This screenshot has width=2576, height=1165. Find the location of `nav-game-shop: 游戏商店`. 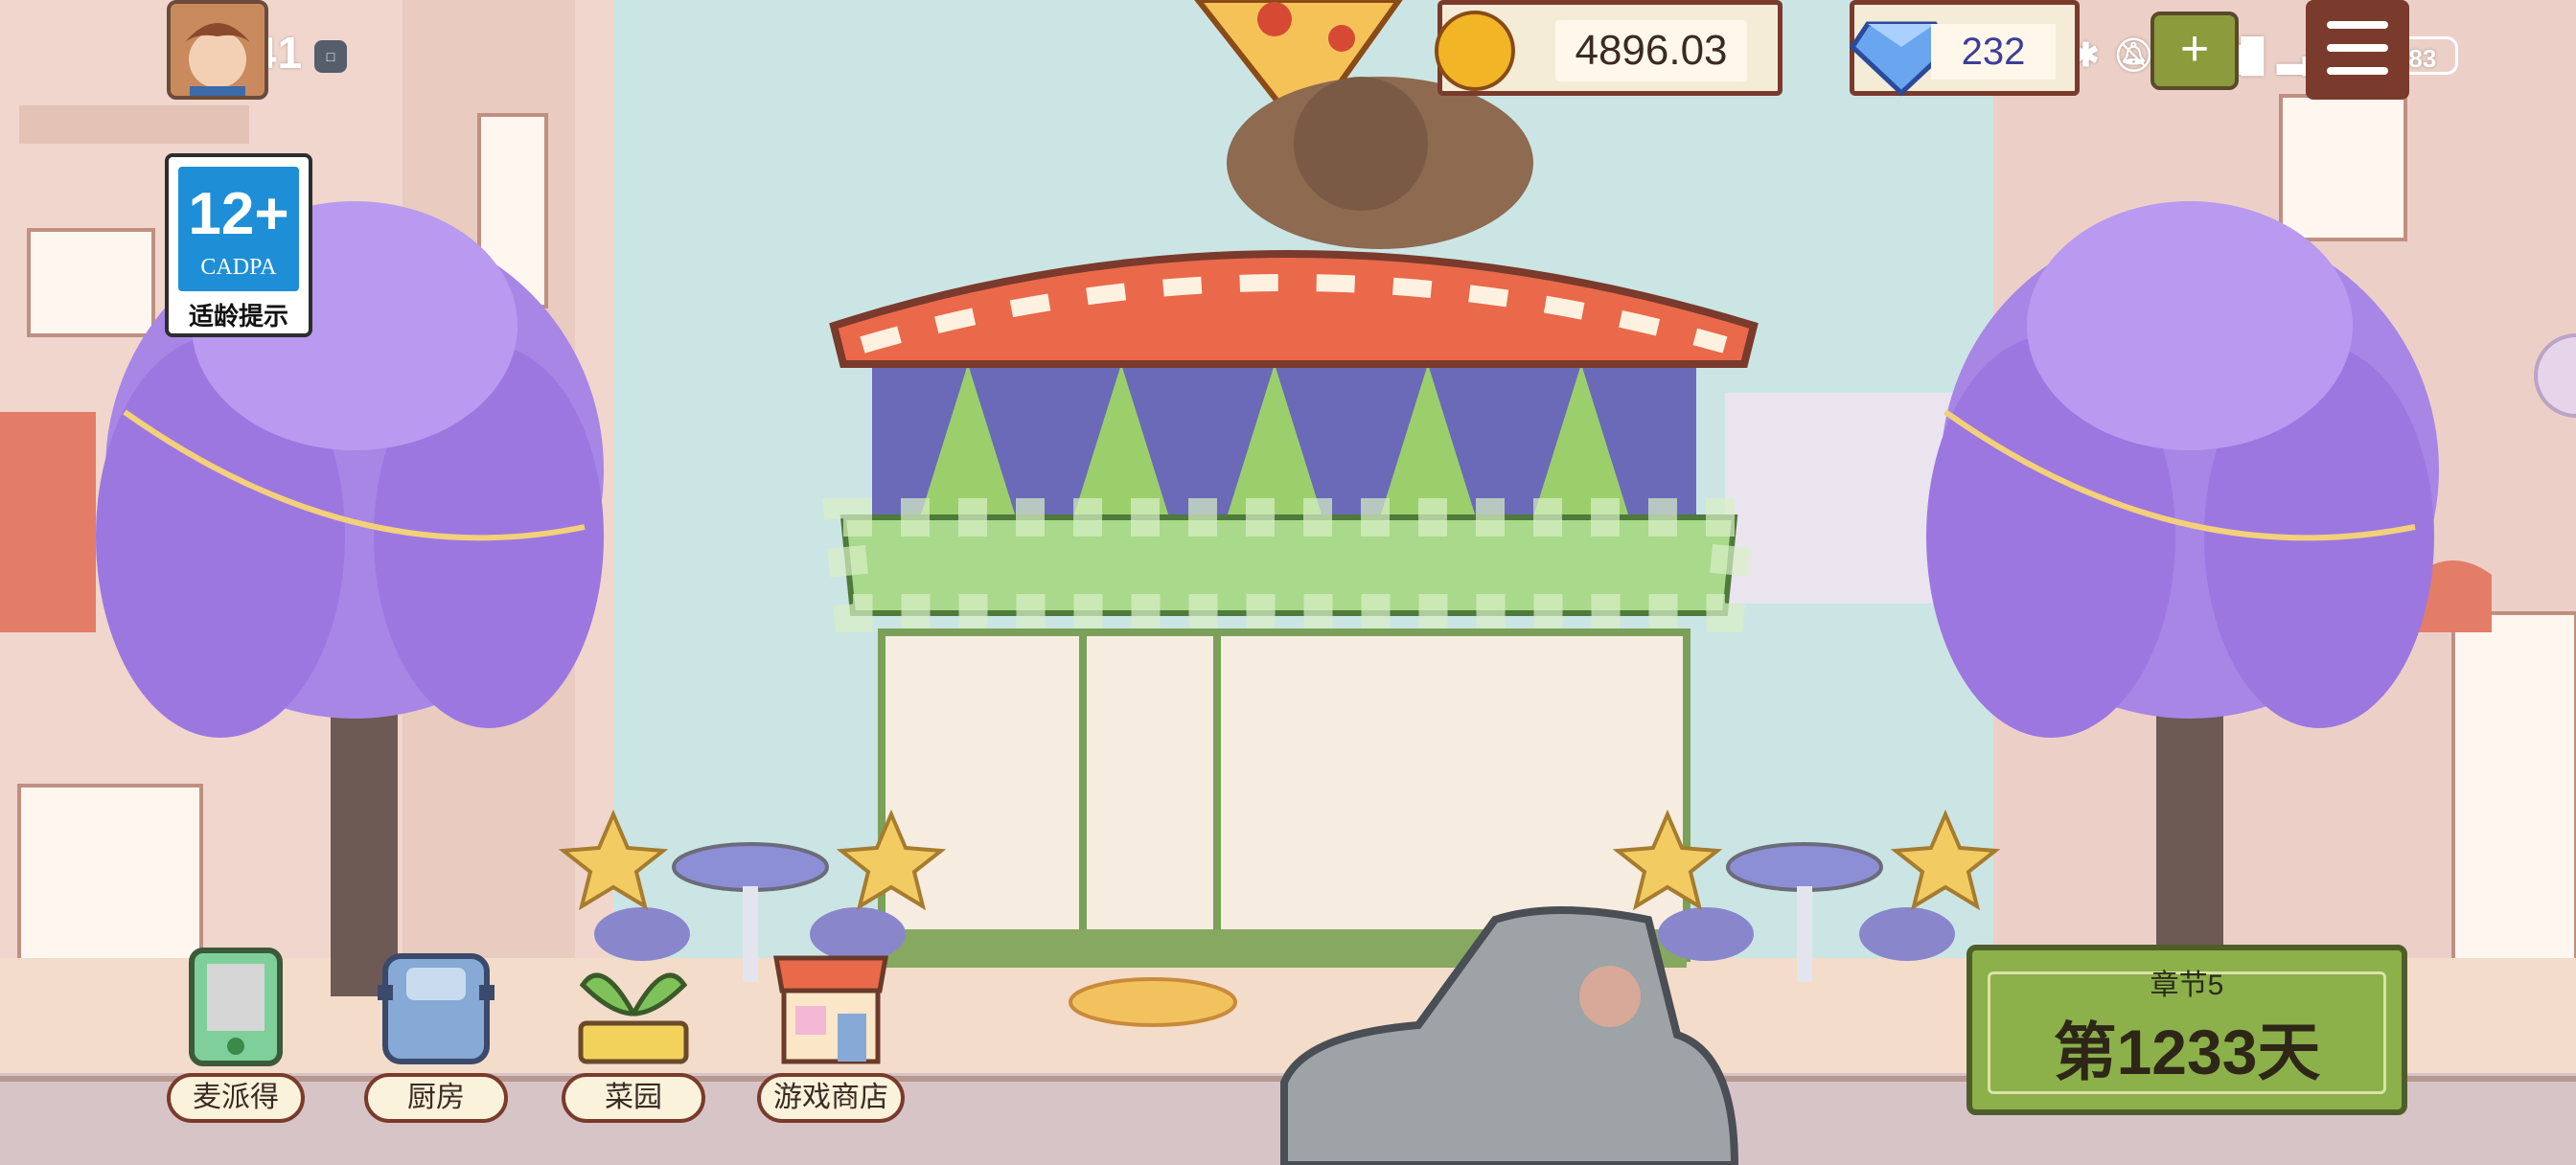

nav-game-shop: 游戏商店 is located at coordinates (831, 1035).